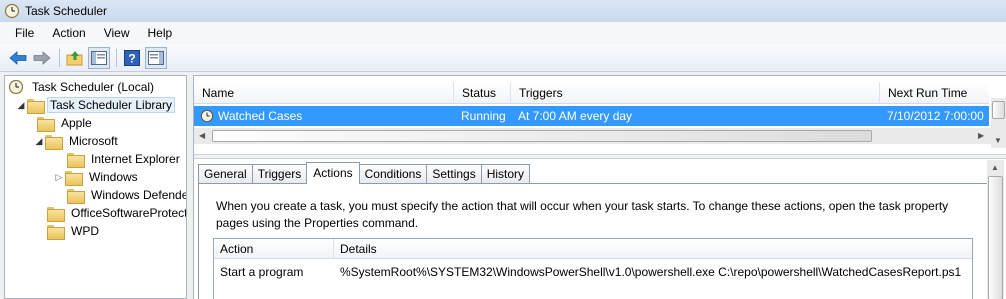  I want to click on forward-arrow-icon, so click(42, 57).